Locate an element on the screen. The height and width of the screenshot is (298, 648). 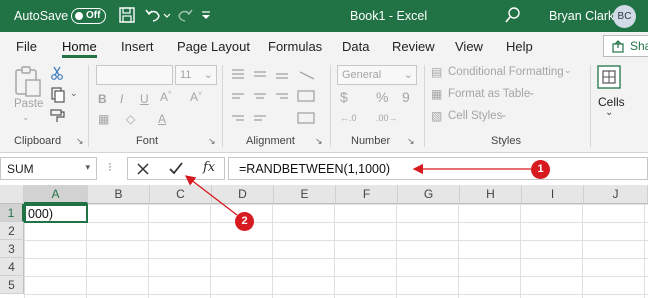
annotation-badge-2: 2 is located at coordinates (244, 221).